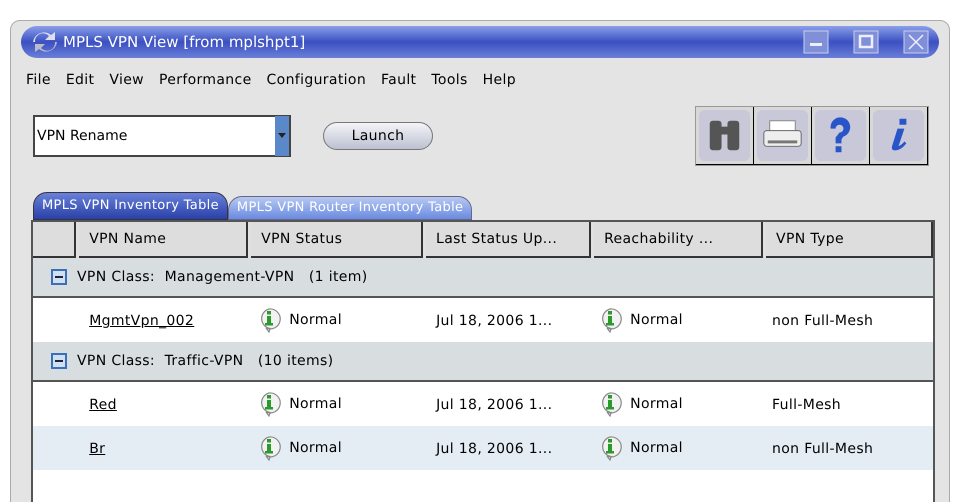 The image size is (955, 502). I want to click on printer-icon, so click(783, 136).